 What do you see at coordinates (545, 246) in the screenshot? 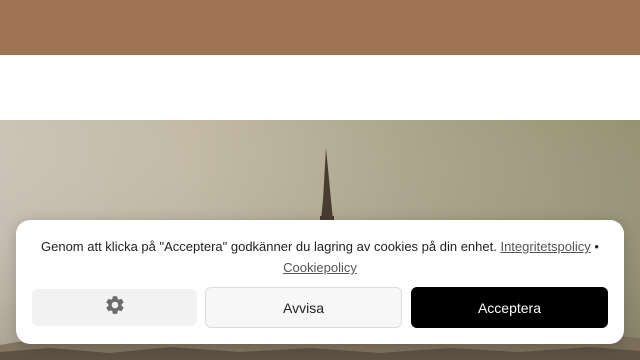
I see `privacy-policy-link: Integritetspolicy` at bounding box center [545, 246].